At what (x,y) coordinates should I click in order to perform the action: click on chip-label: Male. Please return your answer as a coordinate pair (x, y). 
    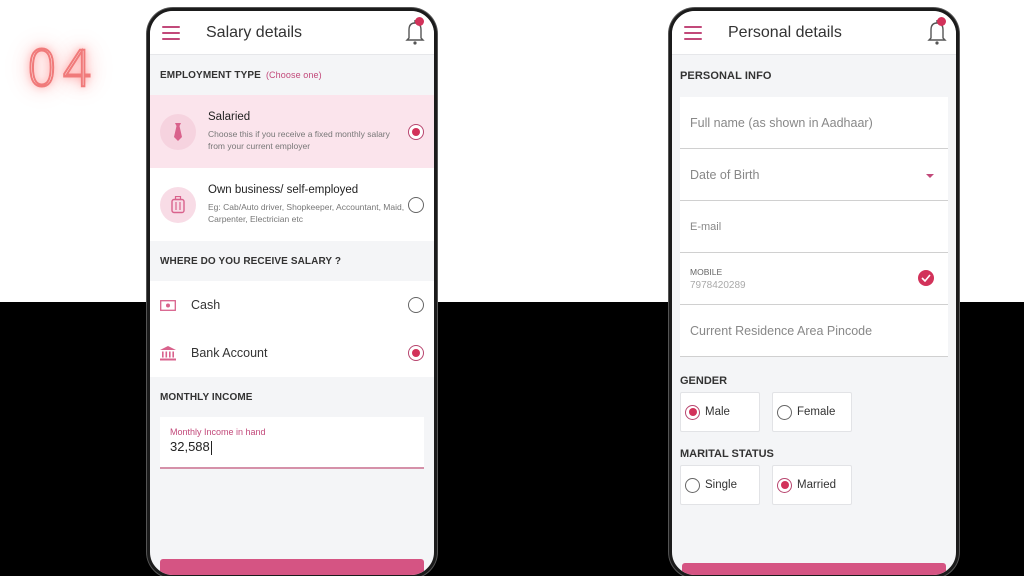
    Looking at the image, I should click on (717, 412).